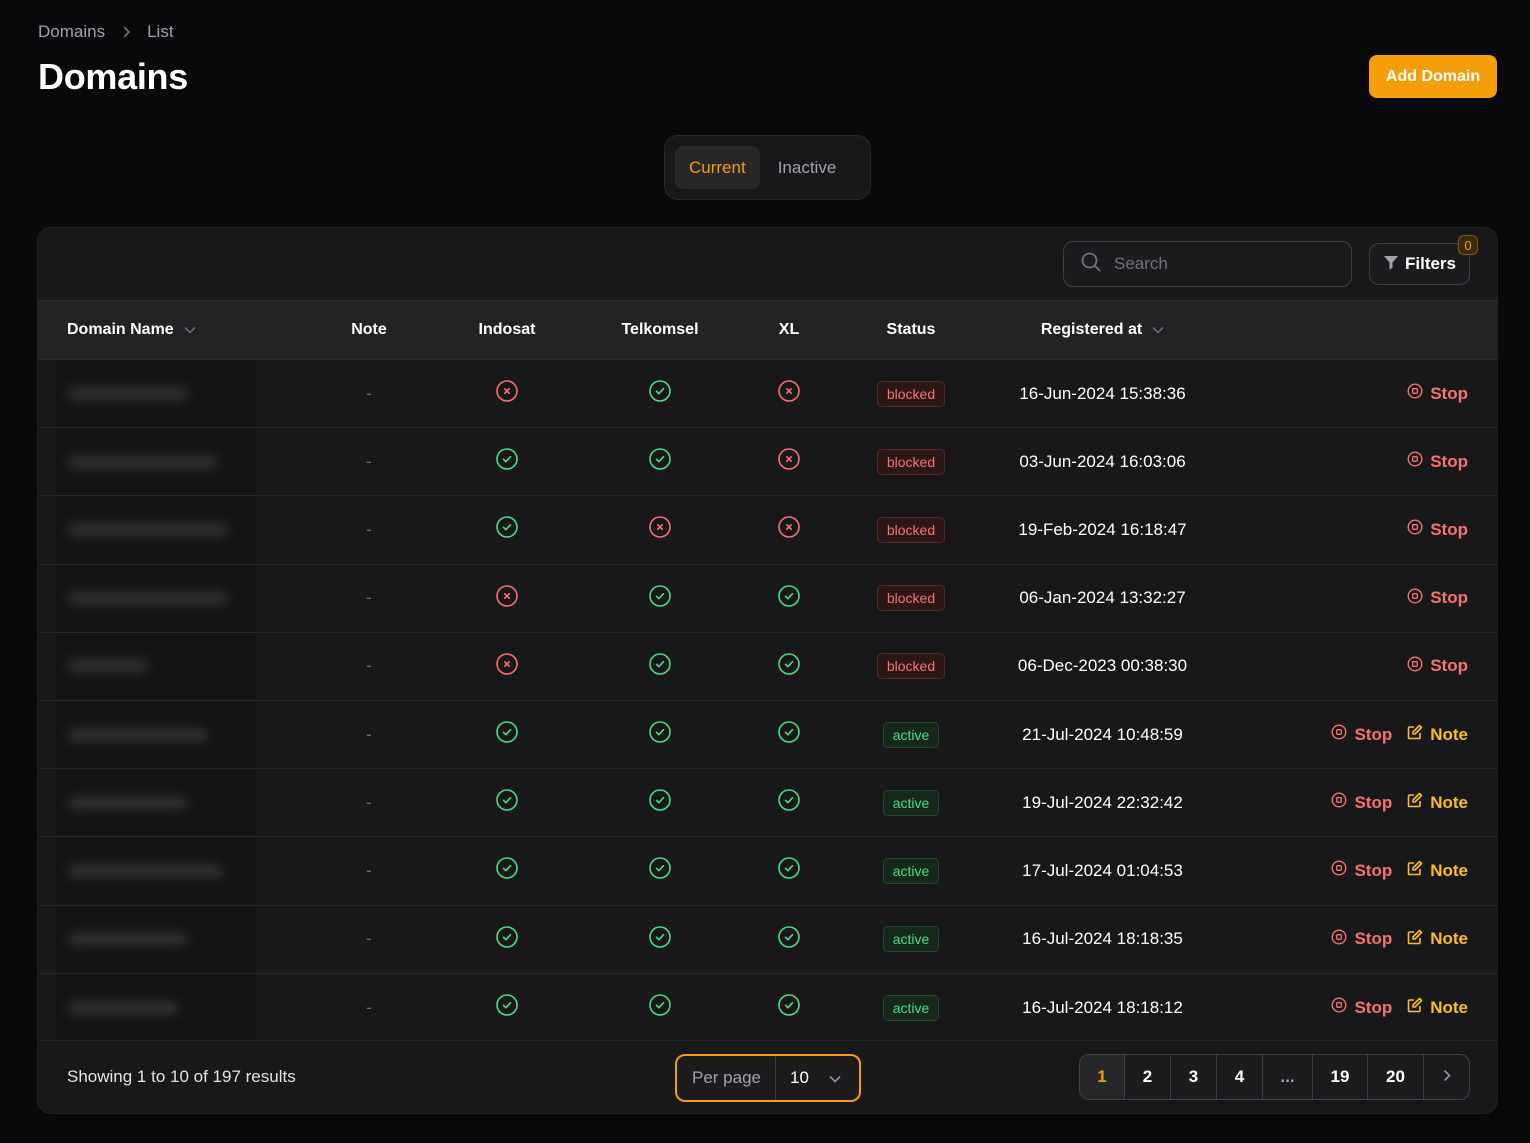 This screenshot has height=1143, width=1530. What do you see at coordinates (1340, 1077) in the screenshot?
I see `page-button-19: 19` at bounding box center [1340, 1077].